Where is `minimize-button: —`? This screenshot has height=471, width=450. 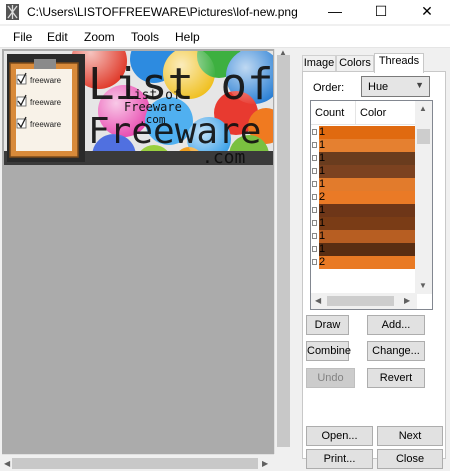
minimize-button: — is located at coordinates (335, 12).